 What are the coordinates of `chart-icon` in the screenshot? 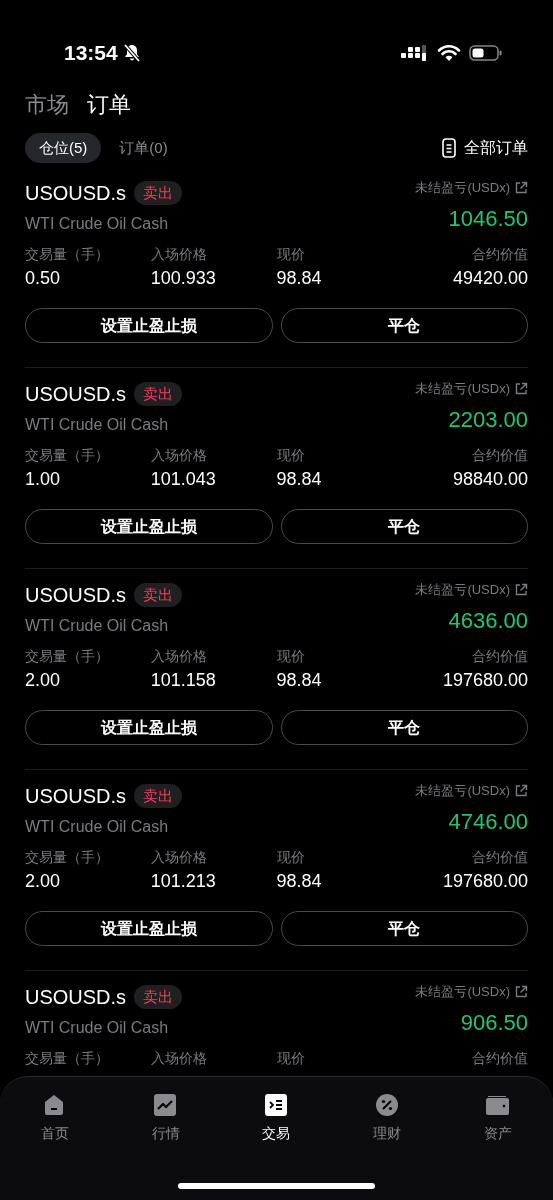 It's located at (166, 1105).